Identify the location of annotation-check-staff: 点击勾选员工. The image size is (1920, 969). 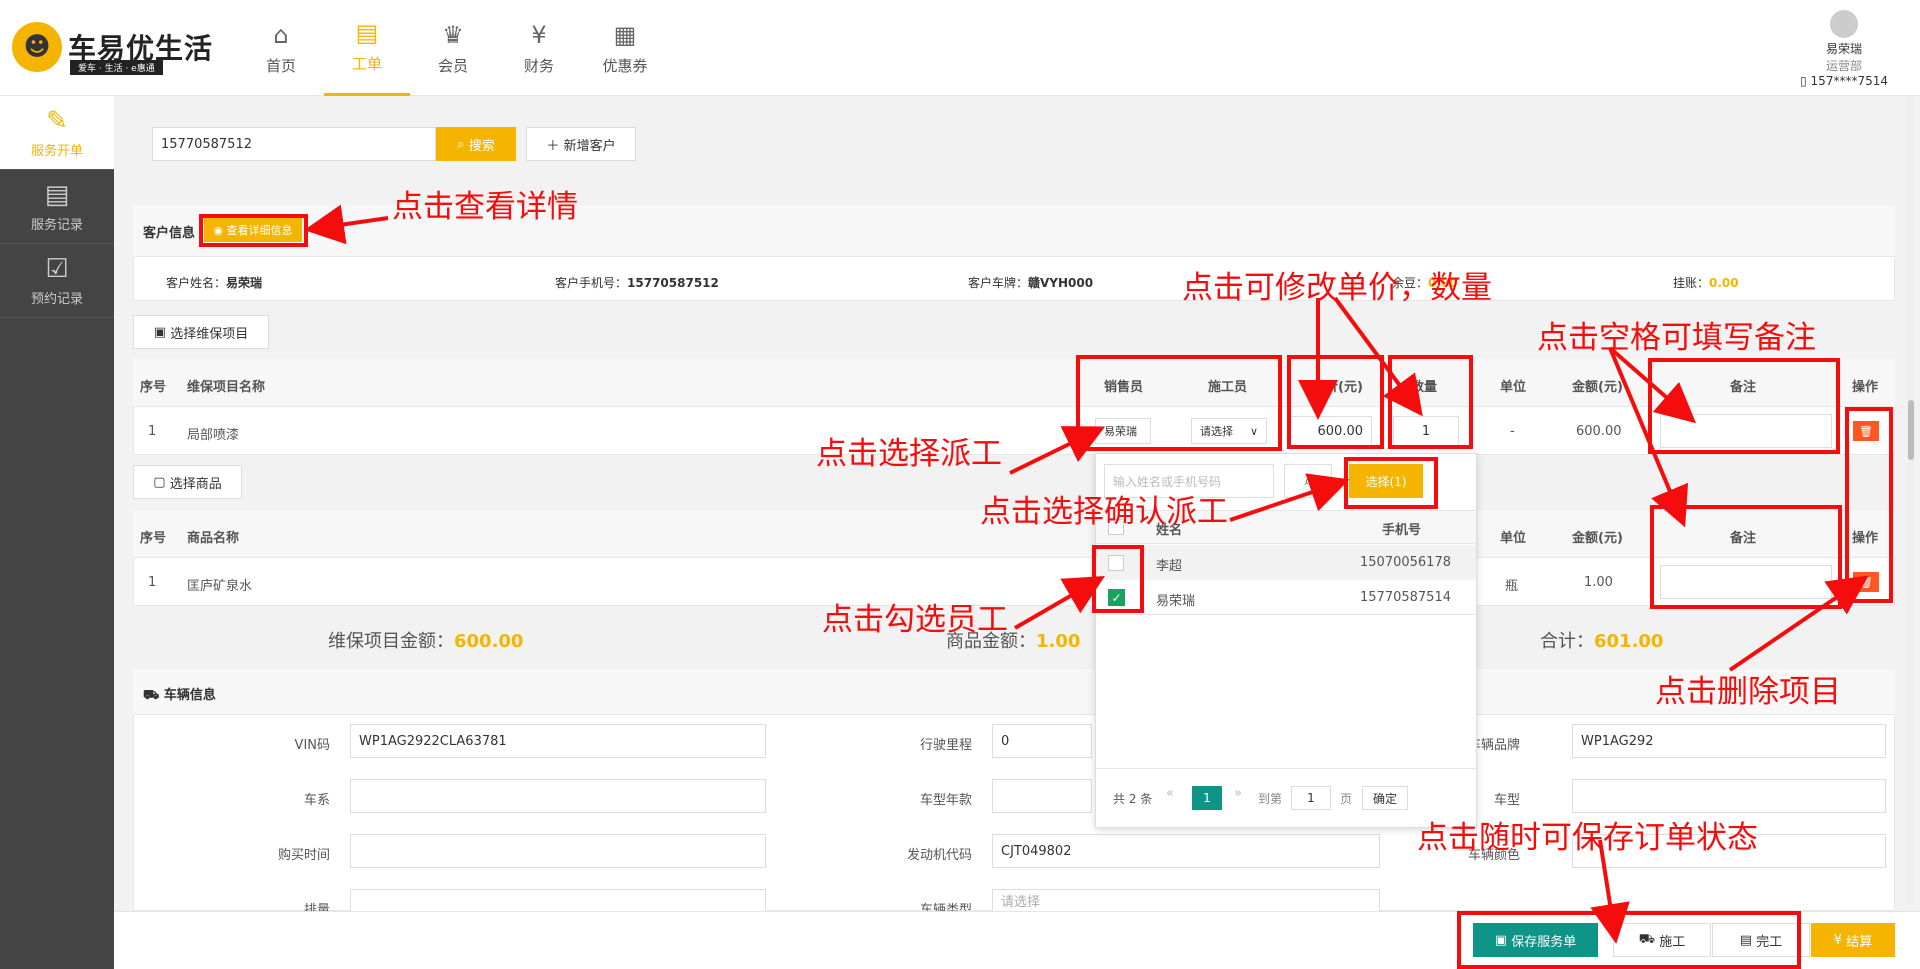
(915, 620).